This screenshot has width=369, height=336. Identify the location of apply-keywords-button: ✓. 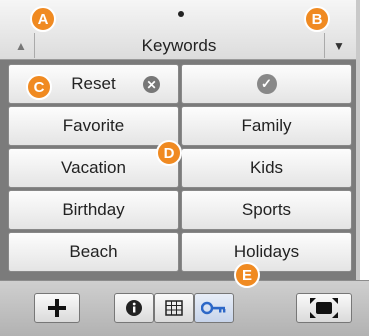
(266, 84).